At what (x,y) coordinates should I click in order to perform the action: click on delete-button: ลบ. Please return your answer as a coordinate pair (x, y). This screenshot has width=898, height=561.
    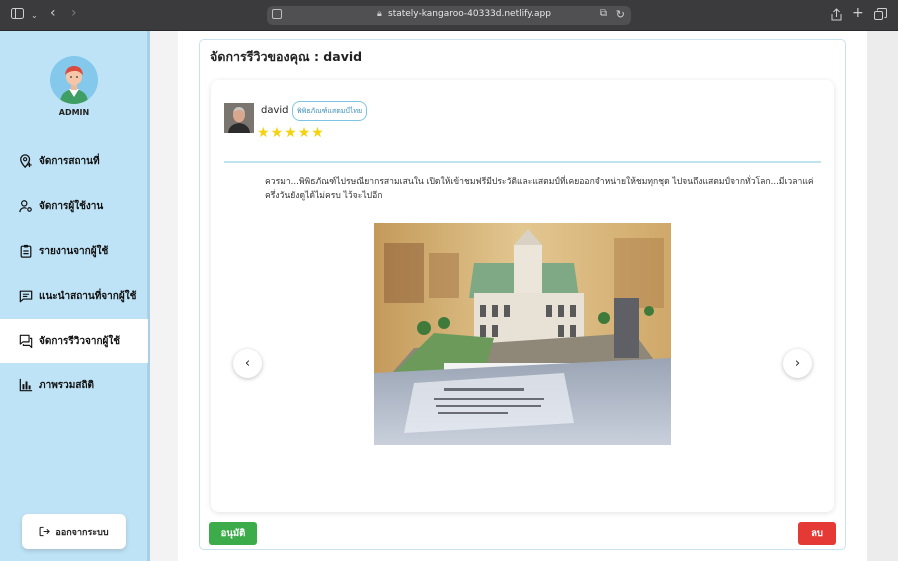
    Looking at the image, I should click on (817, 533).